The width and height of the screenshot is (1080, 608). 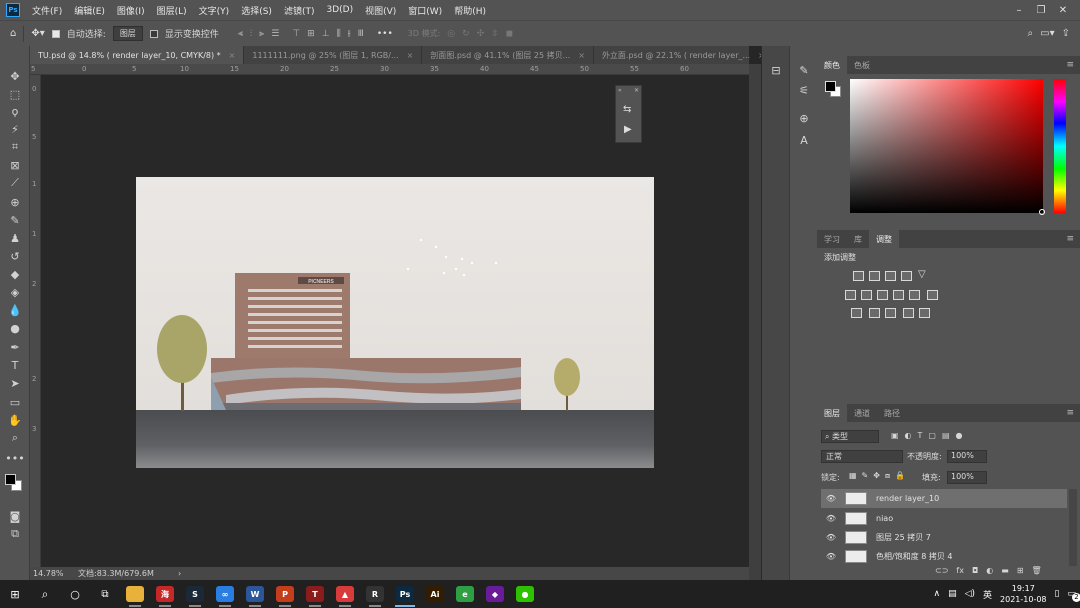 What do you see at coordinates (525, 594) in the screenshot?
I see `taskbar-wechat: ●` at bounding box center [525, 594].